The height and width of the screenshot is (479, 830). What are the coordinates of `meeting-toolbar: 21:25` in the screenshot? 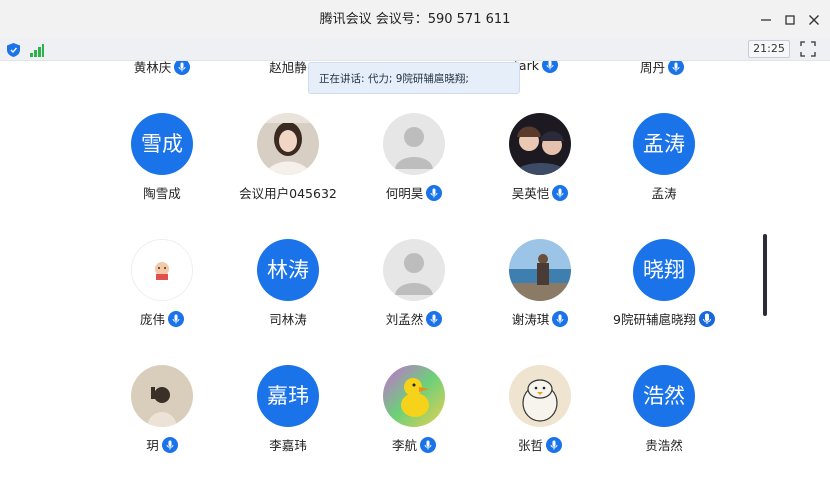 It's located at (415, 49).